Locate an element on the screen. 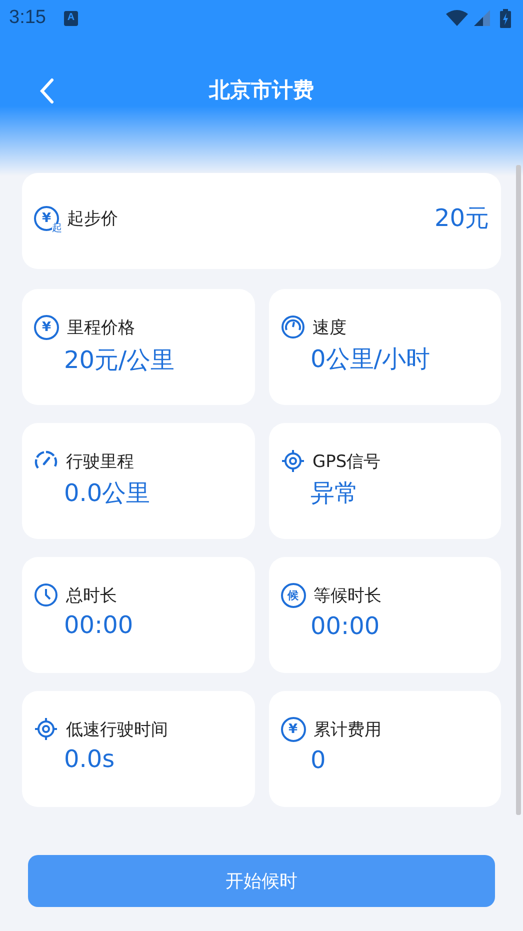 The height and width of the screenshot is (931, 523). card-value: 异常 is located at coordinates (335, 493).